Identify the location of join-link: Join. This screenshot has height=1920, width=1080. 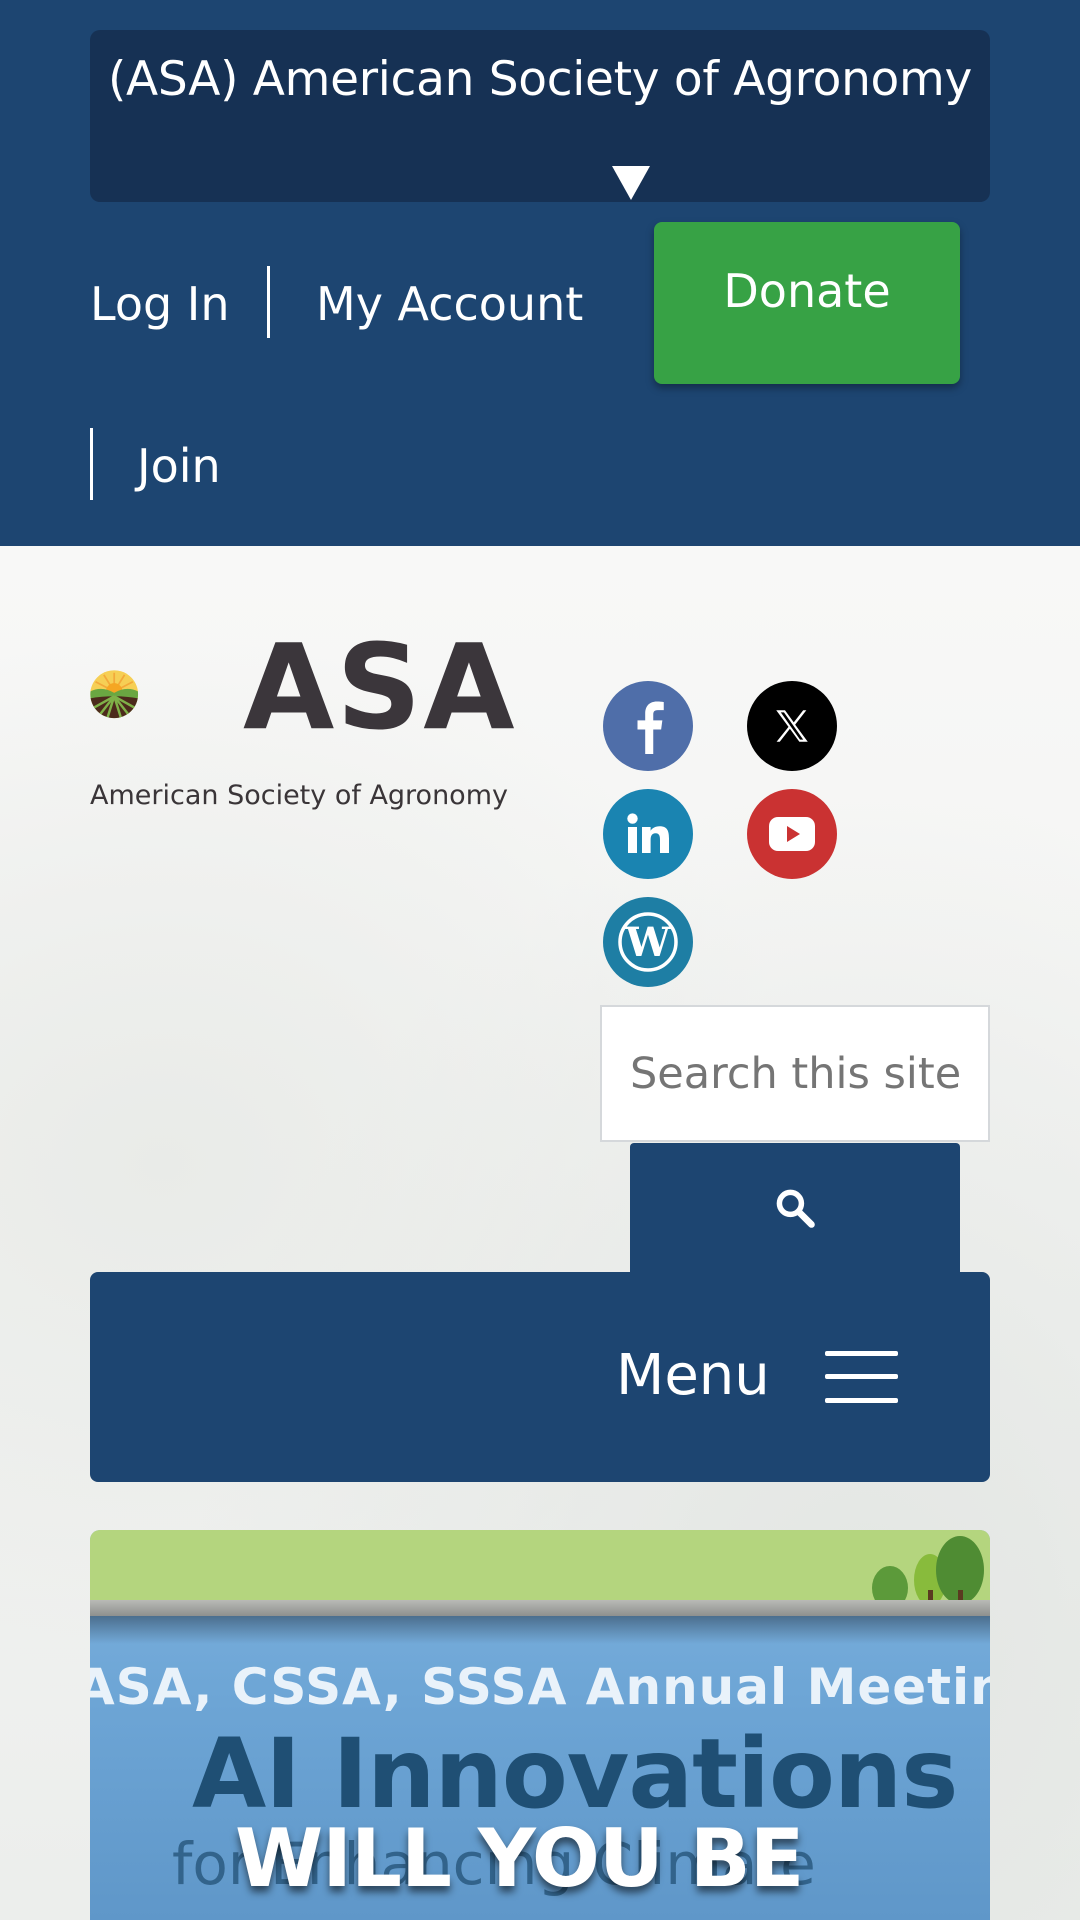
(179, 466).